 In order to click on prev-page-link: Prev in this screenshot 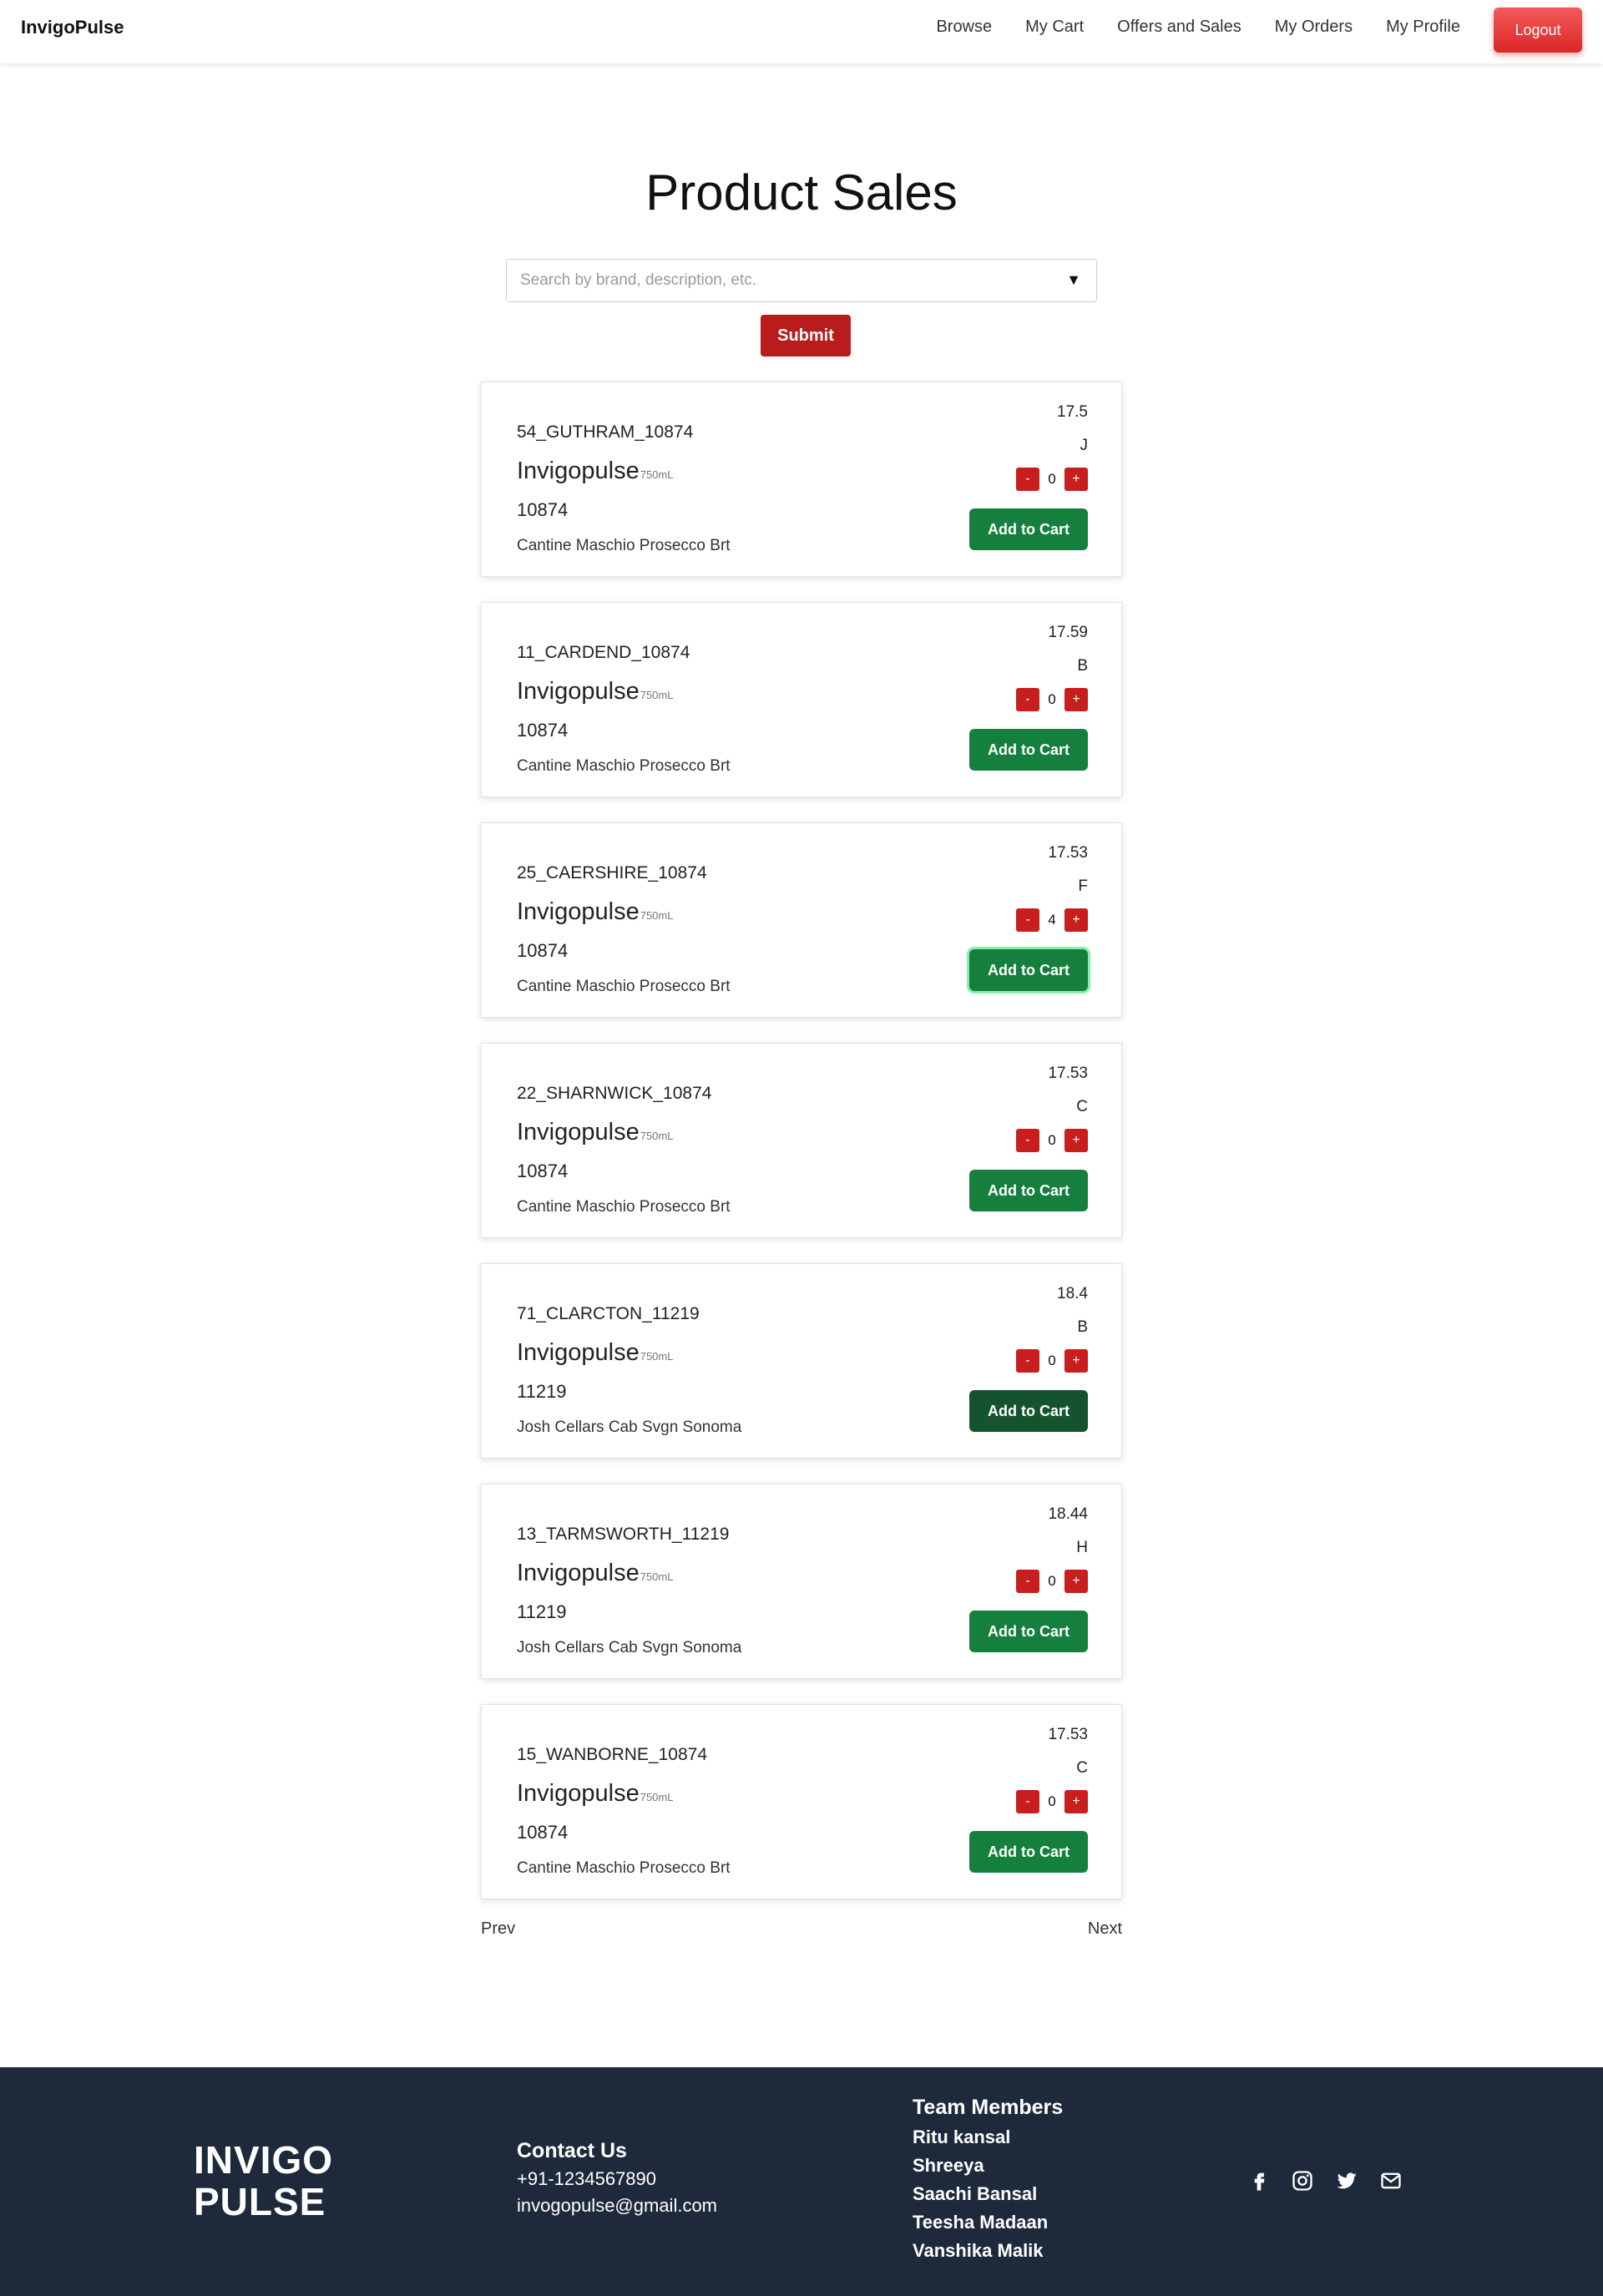, I will do `click(498, 1929)`.